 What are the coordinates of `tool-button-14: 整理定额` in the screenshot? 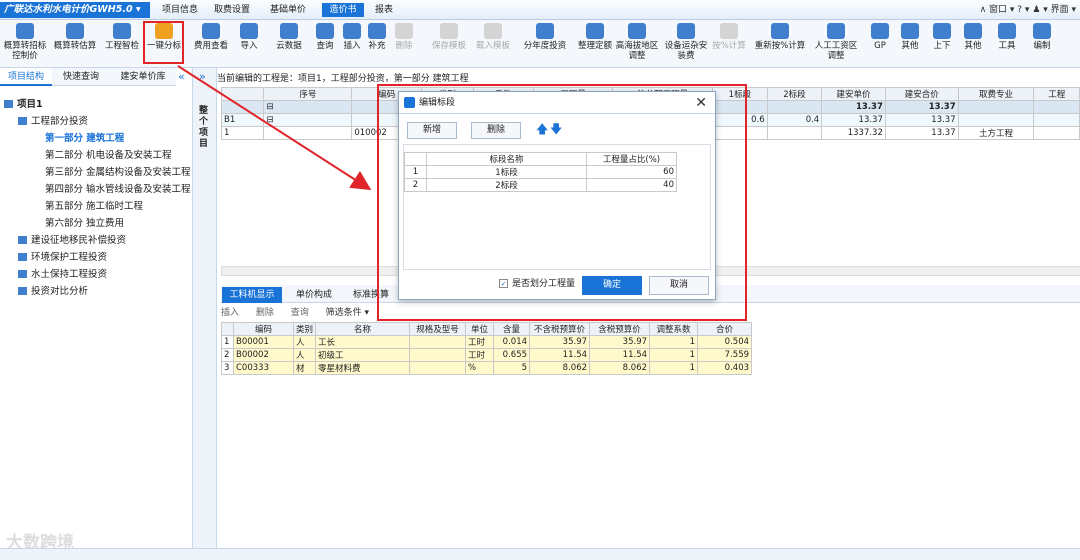 It's located at (595, 44).